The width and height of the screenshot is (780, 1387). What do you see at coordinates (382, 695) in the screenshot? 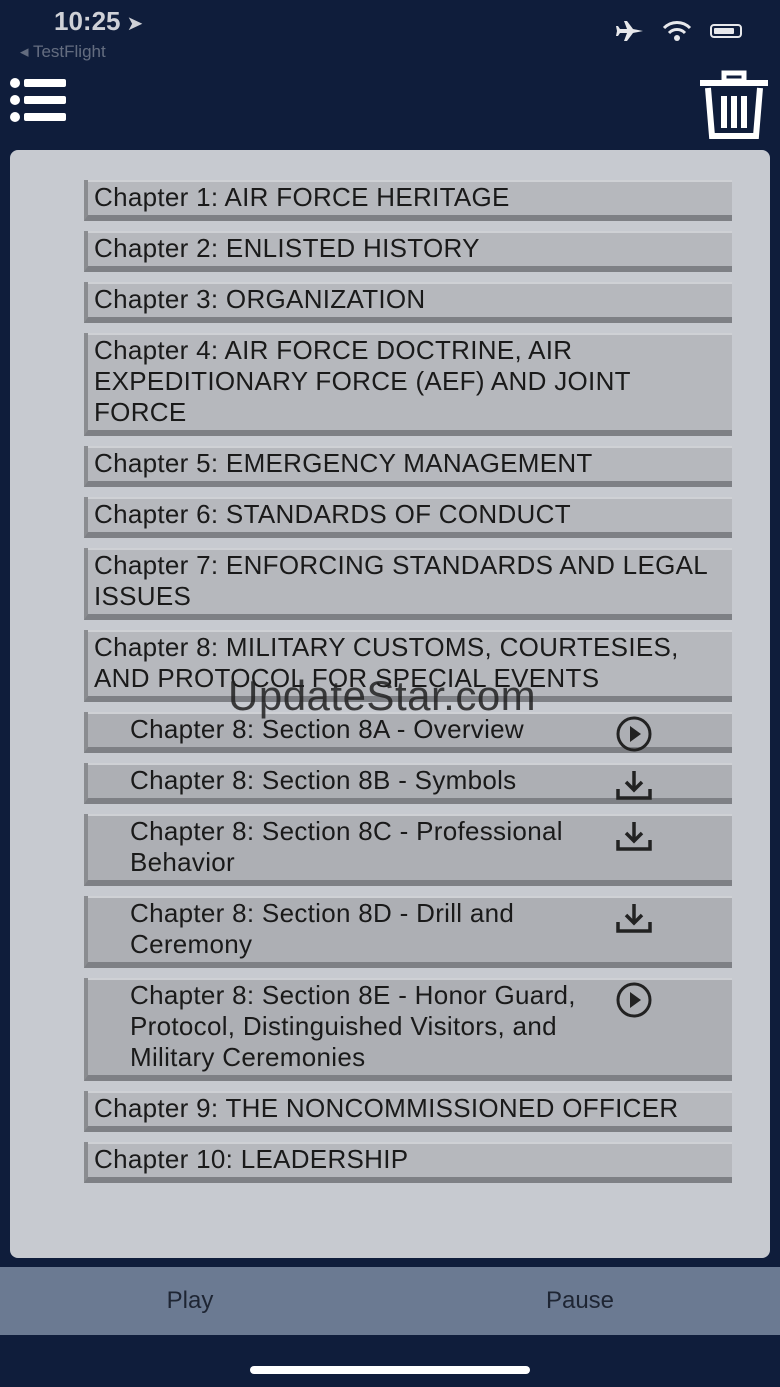
I see `watermark: UpdateStar.com` at bounding box center [382, 695].